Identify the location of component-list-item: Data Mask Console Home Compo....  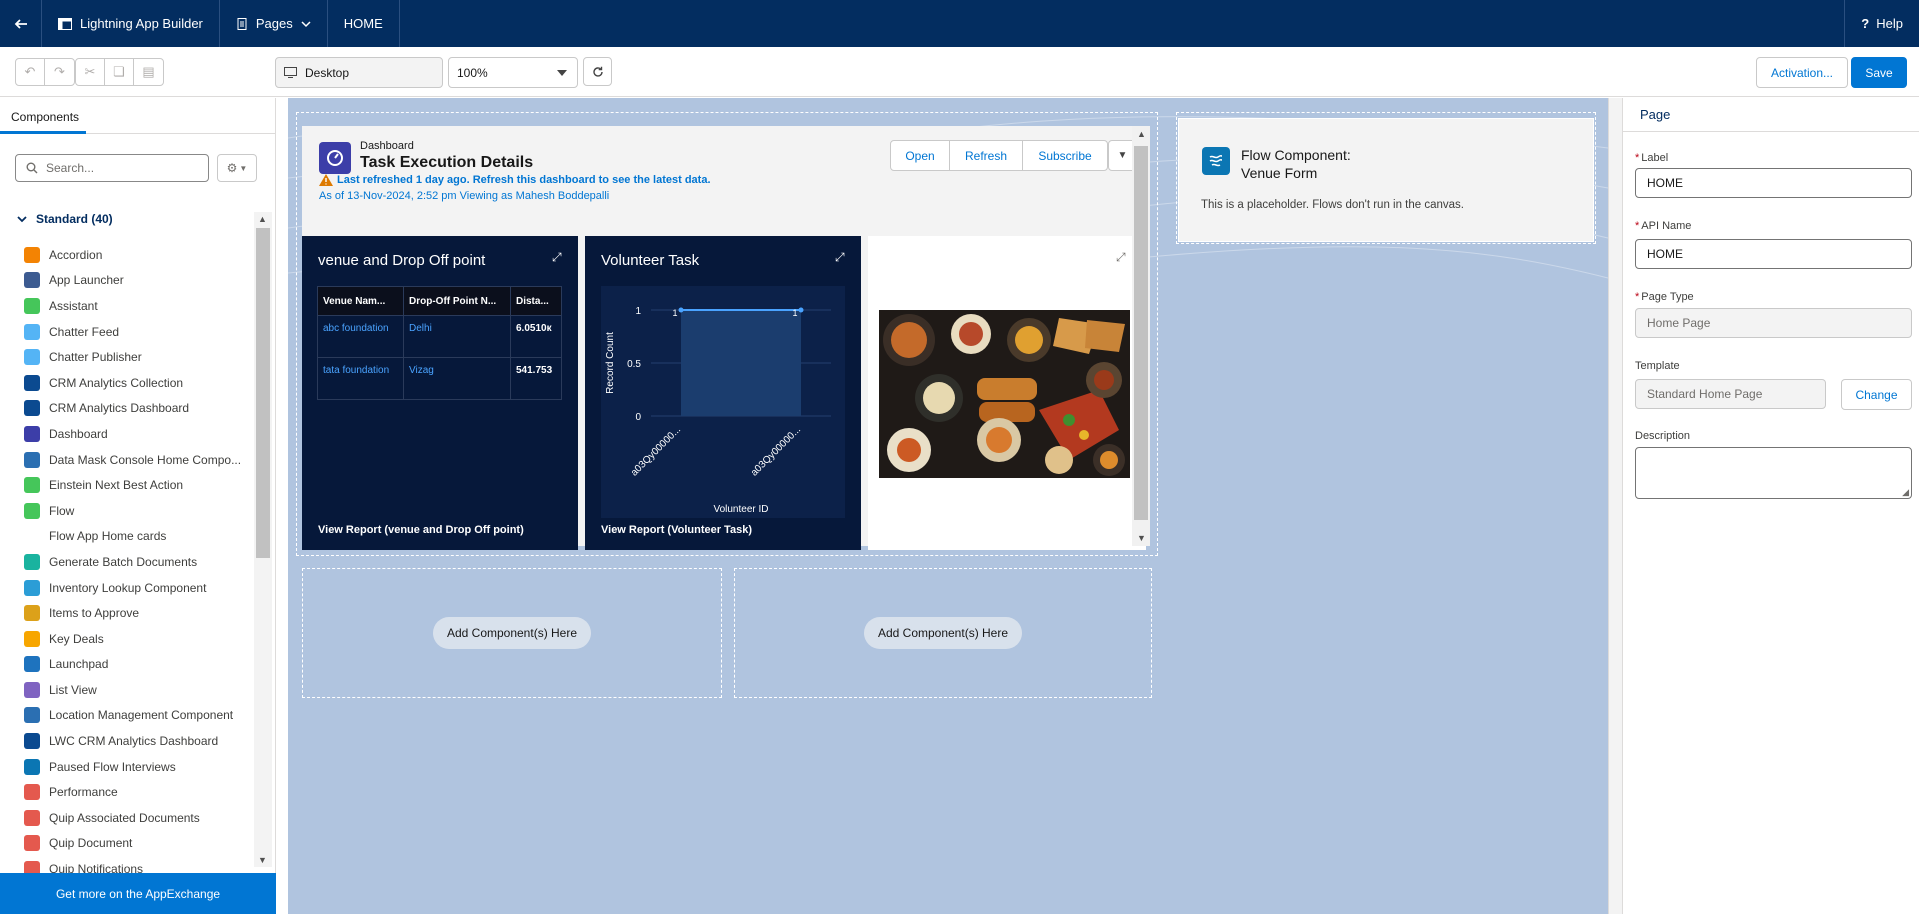
(134, 460).